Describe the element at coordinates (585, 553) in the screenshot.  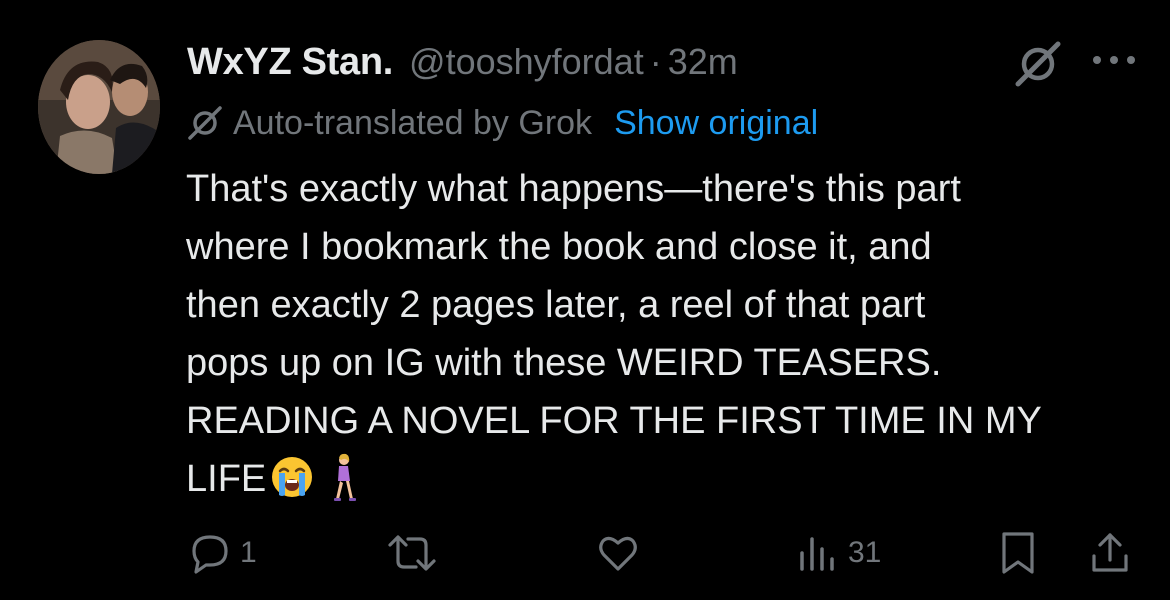
I see `action-bar: 1 31` at that location.